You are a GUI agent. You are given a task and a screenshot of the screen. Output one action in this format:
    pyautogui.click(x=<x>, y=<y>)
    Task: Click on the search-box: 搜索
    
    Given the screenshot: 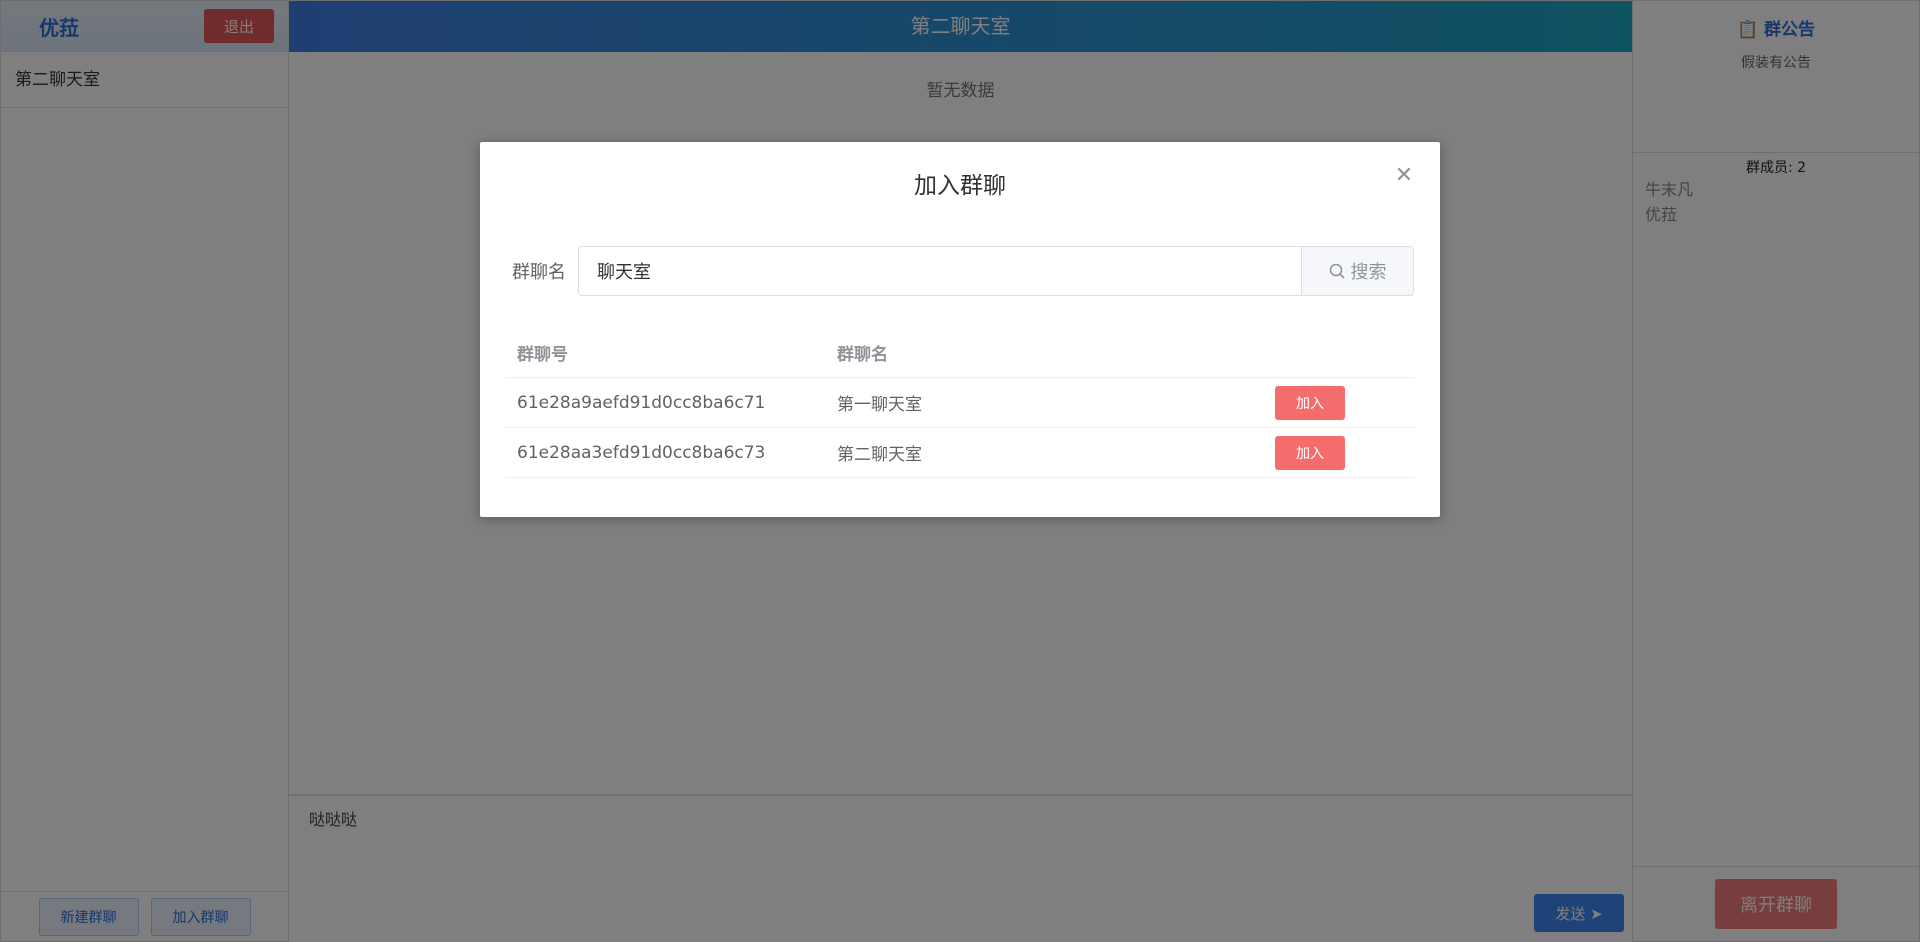 What is the action you would take?
    pyautogui.click(x=996, y=271)
    